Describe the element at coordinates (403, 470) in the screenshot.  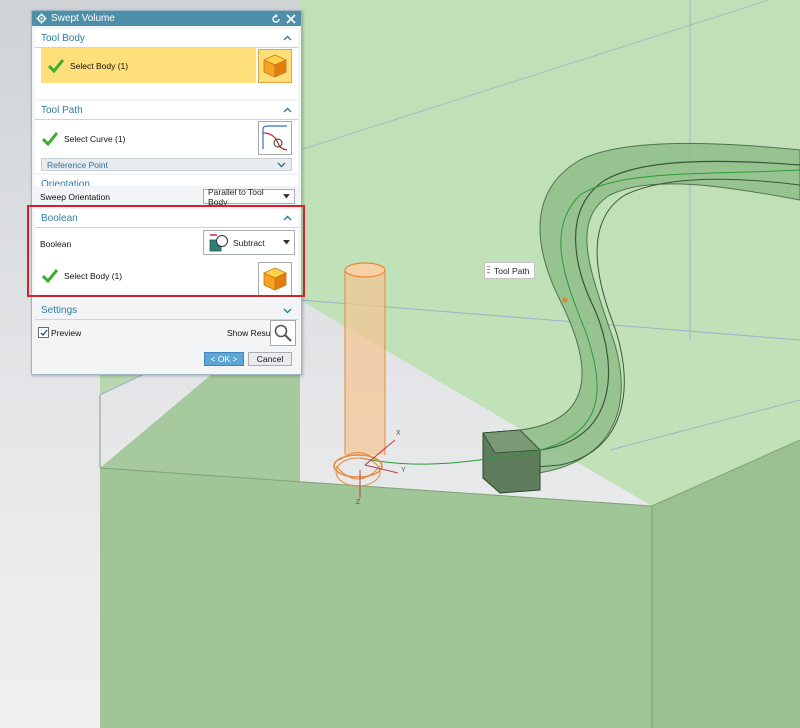
I see `axis-label-y: Y` at that location.